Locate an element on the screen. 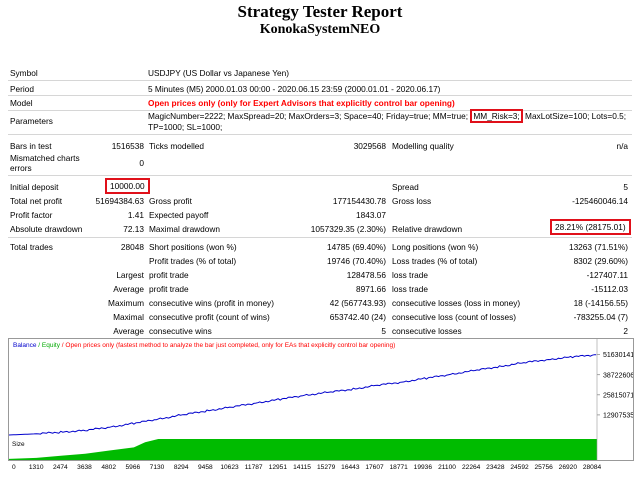  avg-consec-losses-value: 2 is located at coordinates (625, 331).